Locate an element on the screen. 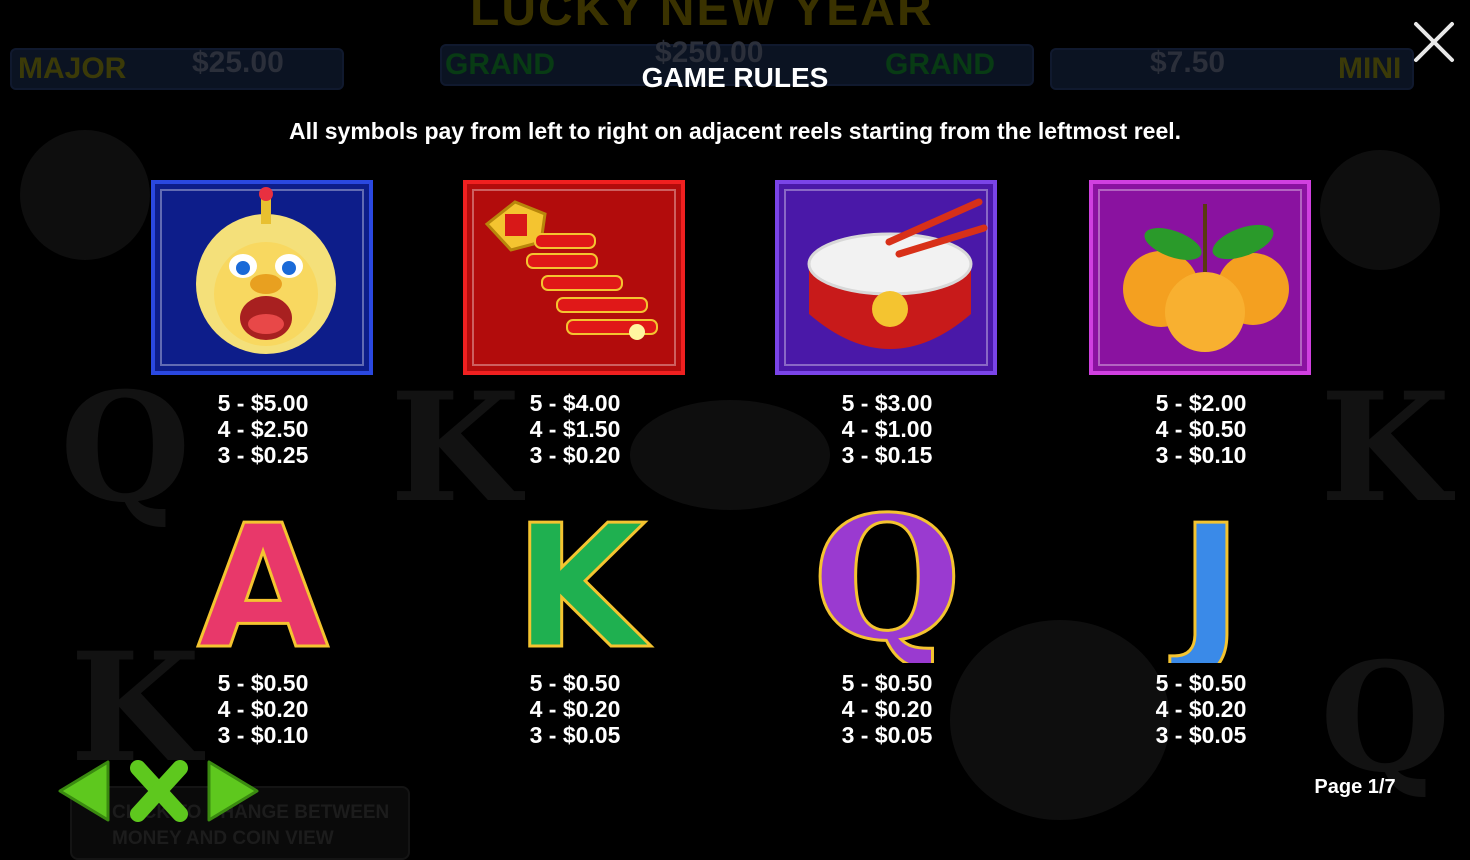 This screenshot has height=860, width=1470. pay-5: 5 - $4.00 is located at coordinates (575, 403).